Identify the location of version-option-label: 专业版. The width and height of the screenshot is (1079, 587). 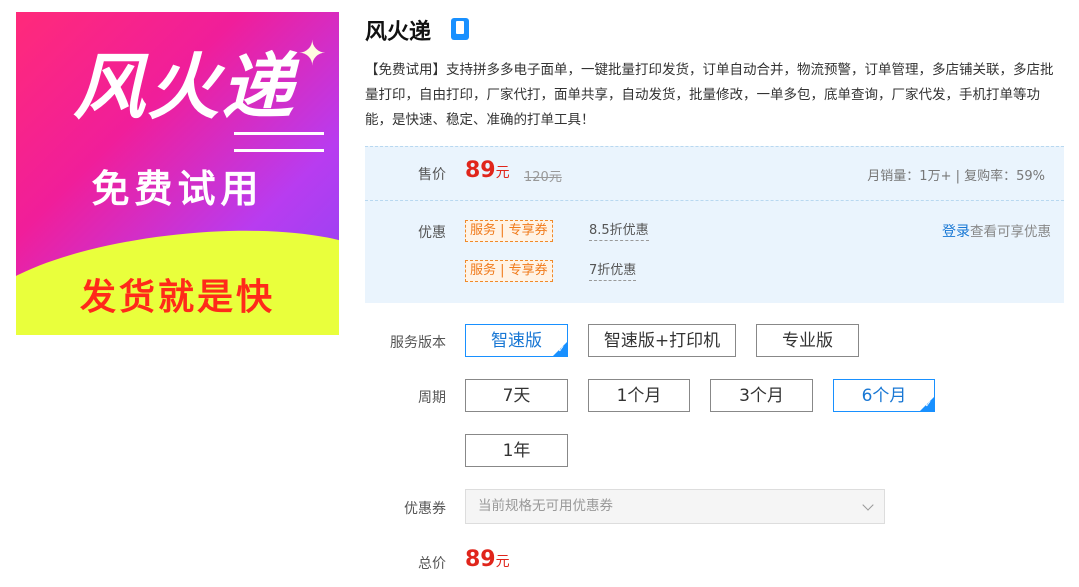
(807, 341).